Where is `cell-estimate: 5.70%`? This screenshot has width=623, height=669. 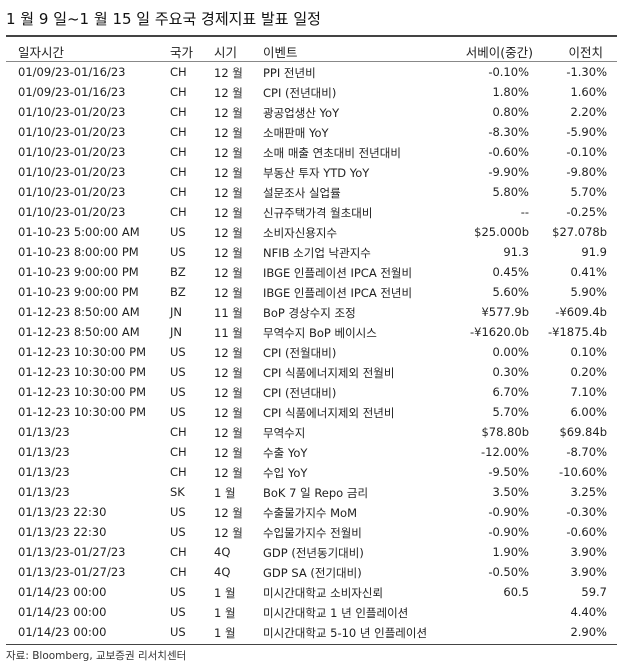
cell-estimate: 5.70% is located at coordinates (510, 412).